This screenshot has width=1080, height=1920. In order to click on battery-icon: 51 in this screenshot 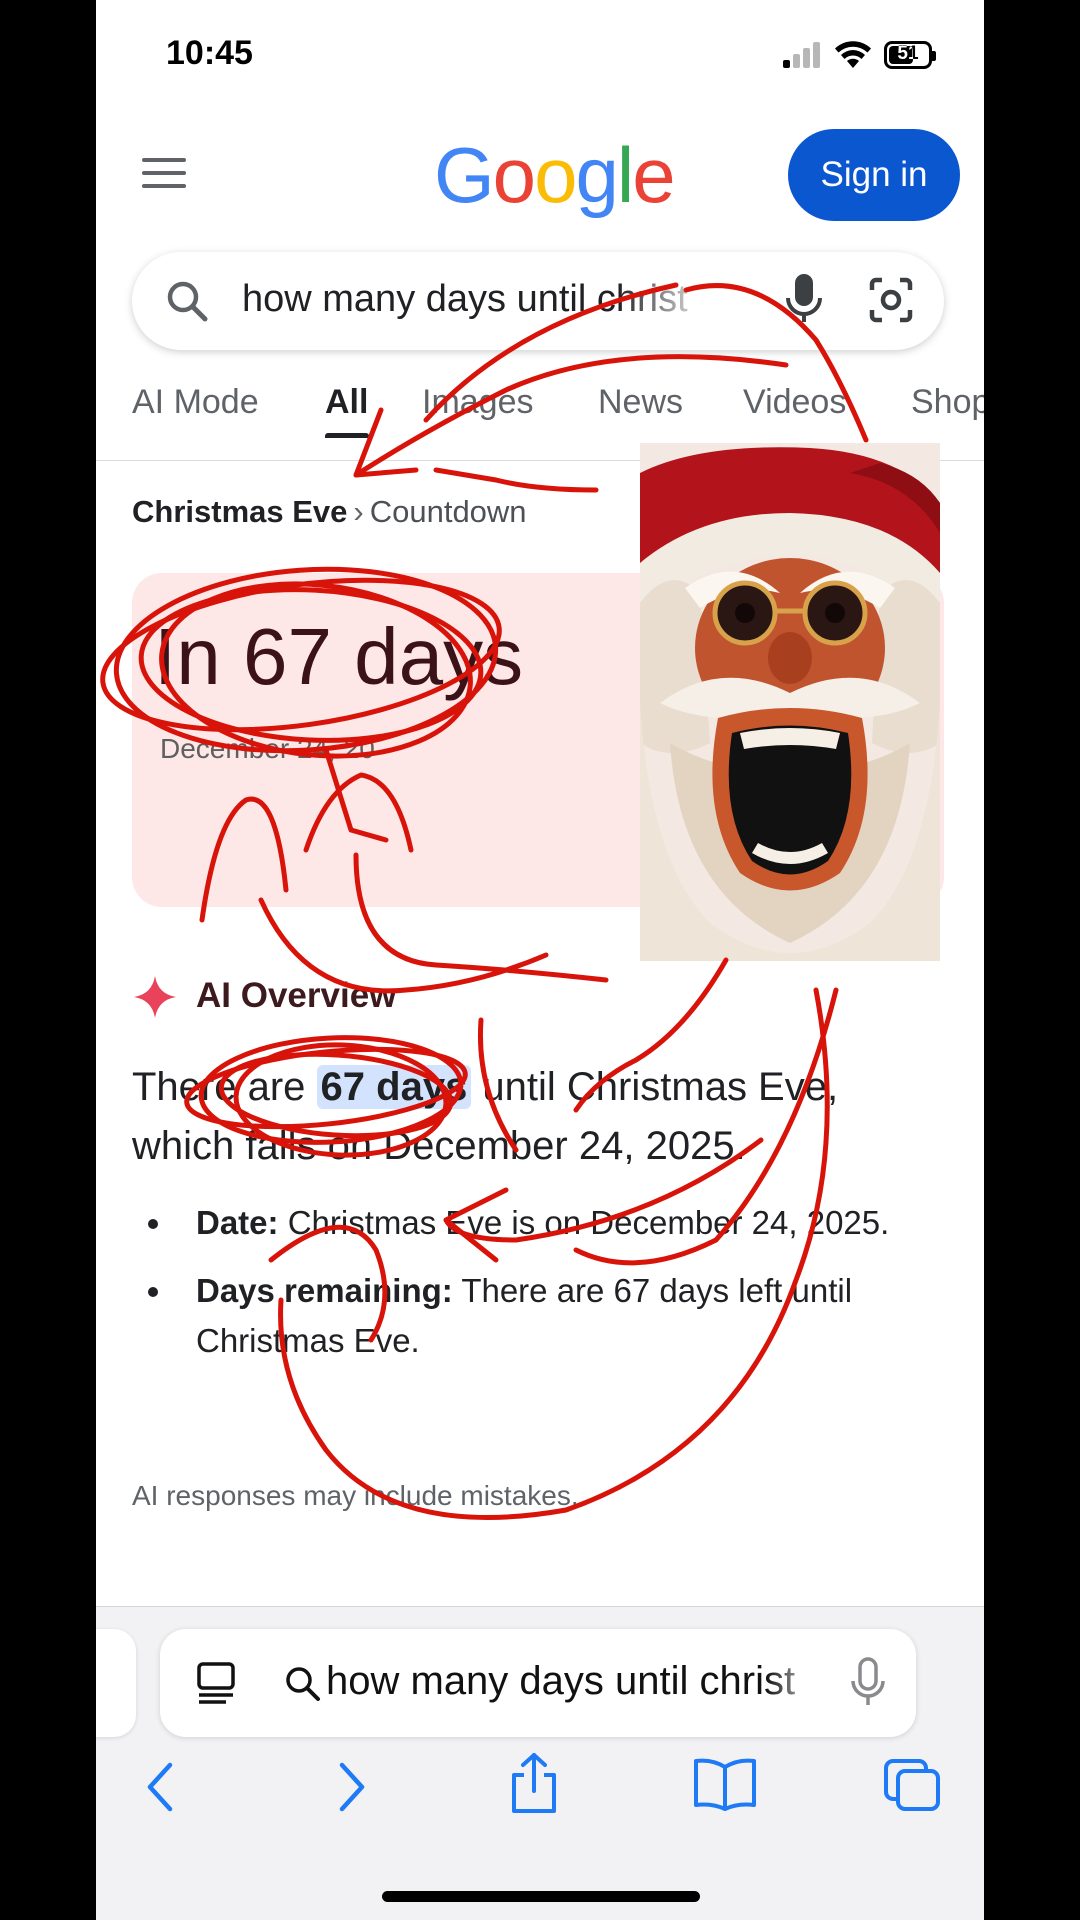, I will do `click(910, 55)`.